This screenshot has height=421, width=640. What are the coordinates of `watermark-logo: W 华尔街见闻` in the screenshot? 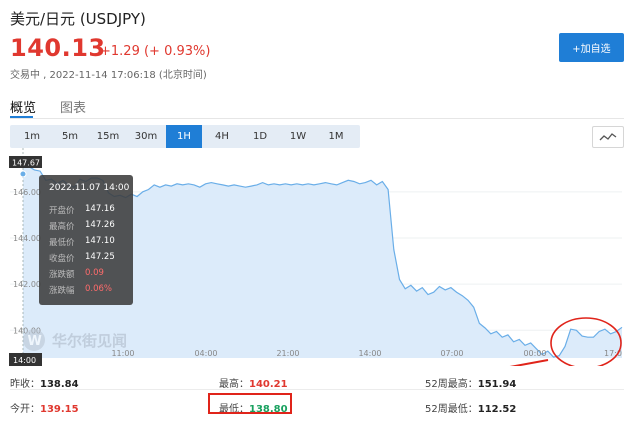 It's located at (75, 340).